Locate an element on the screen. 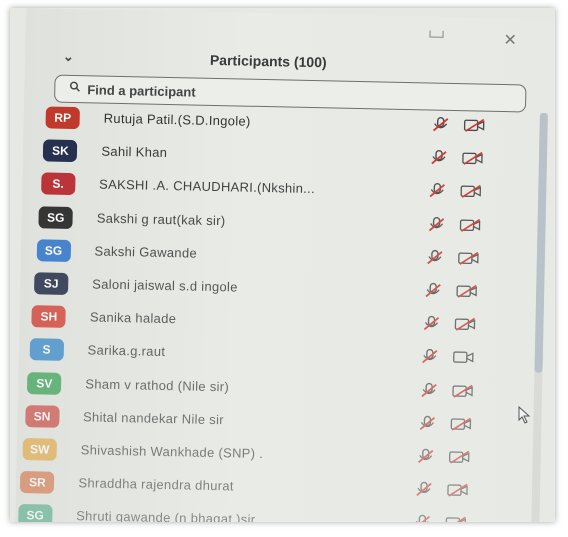 The image size is (568, 537). avatar: SJ is located at coordinates (51, 283).